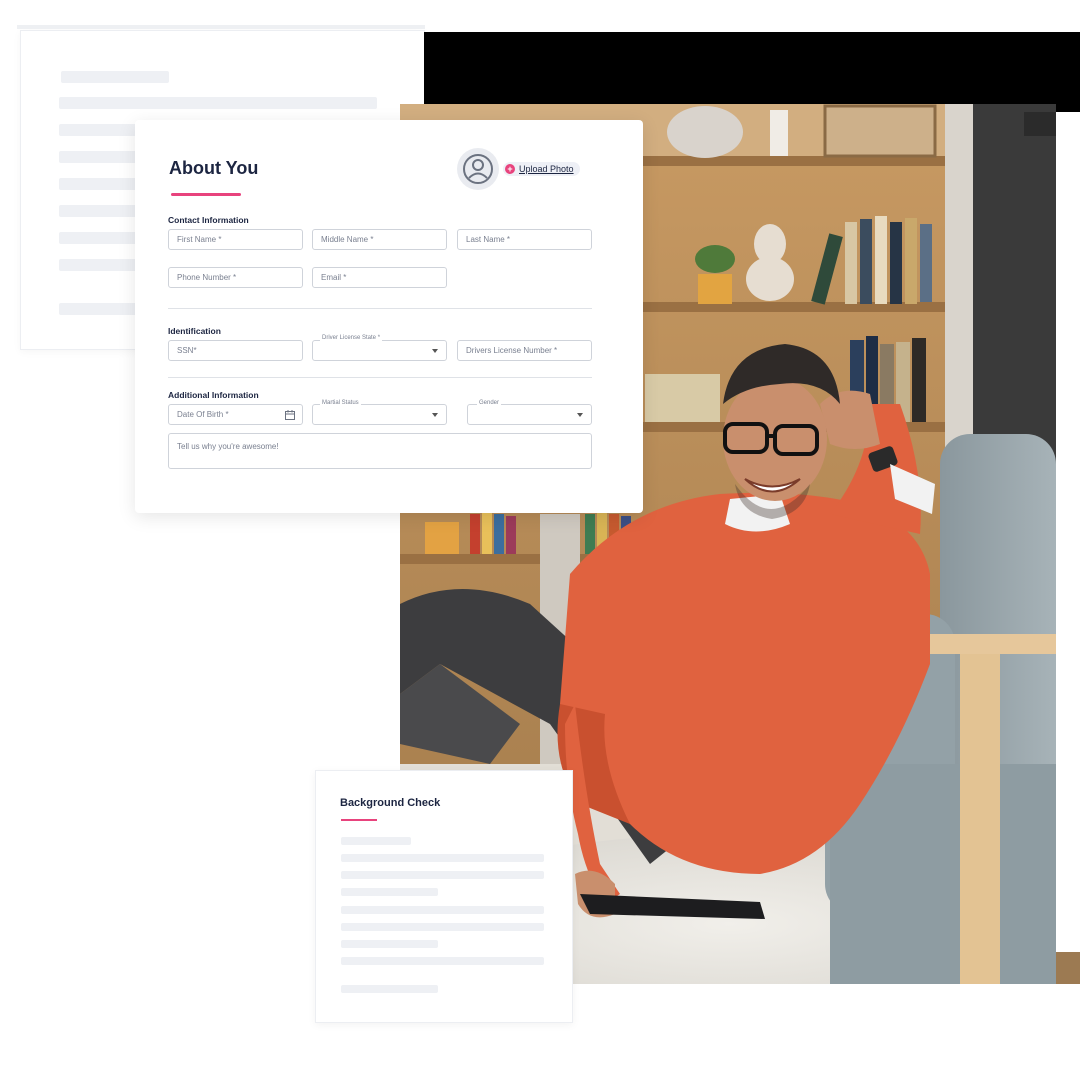  What do you see at coordinates (390, 803) in the screenshot?
I see `background-check-title: Background Check` at bounding box center [390, 803].